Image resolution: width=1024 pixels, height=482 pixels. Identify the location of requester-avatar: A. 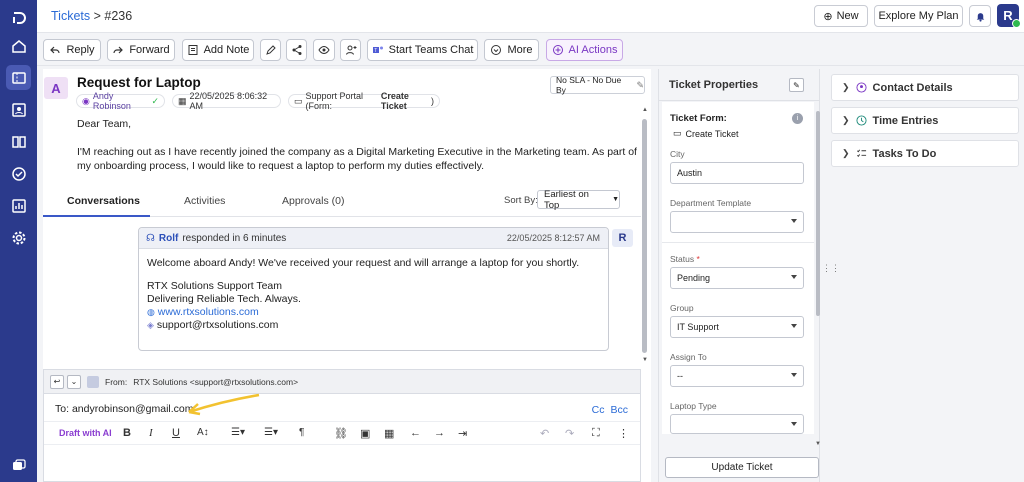
(56, 88).